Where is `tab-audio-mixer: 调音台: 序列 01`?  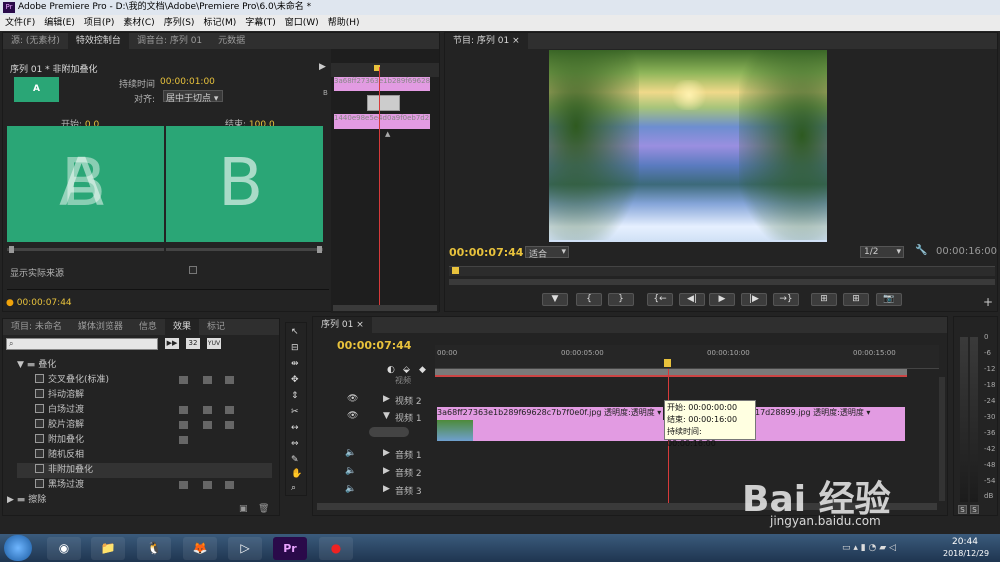 tab-audio-mixer: 调音台: 序列 01 is located at coordinates (169, 41).